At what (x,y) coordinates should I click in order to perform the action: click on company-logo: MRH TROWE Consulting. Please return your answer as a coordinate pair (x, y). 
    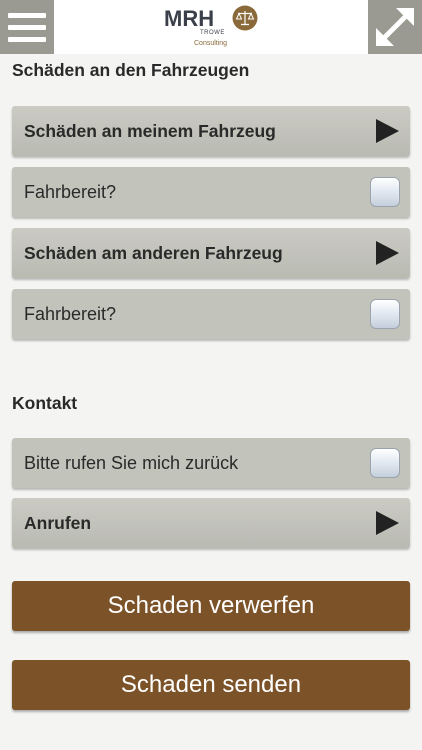
    Looking at the image, I should click on (211, 27).